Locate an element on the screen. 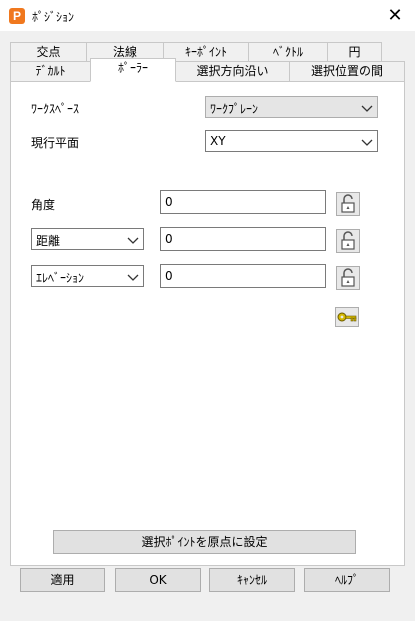  current-plane-dropdown: XY is located at coordinates (291, 141).